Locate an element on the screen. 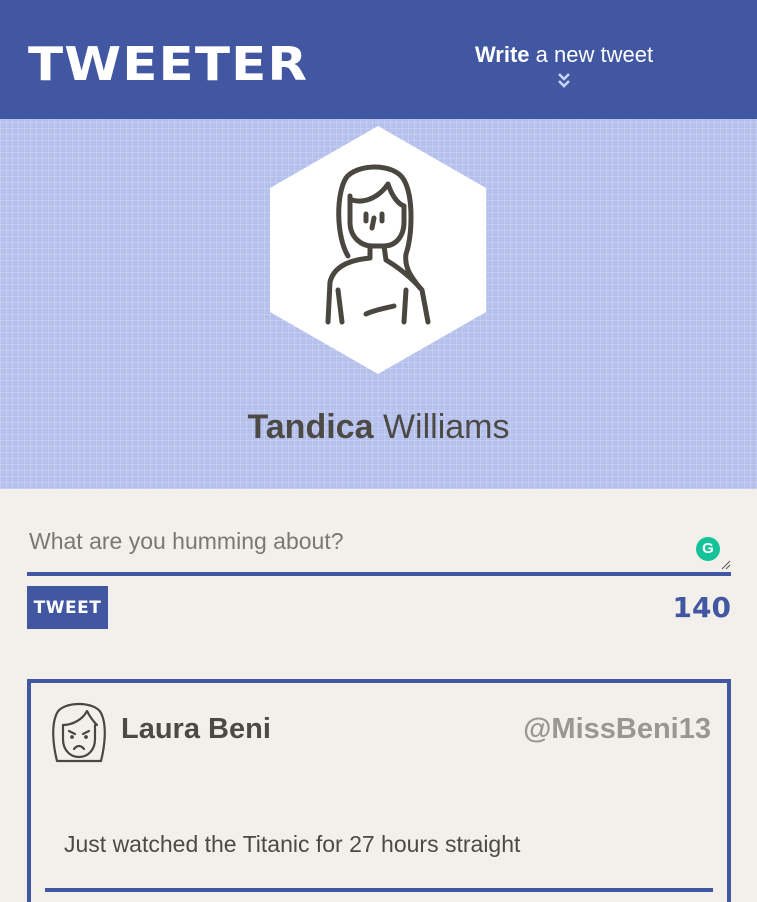 Image resolution: width=757 pixels, height=902 pixels. double-chevron-down-icon is located at coordinates (564, 80).